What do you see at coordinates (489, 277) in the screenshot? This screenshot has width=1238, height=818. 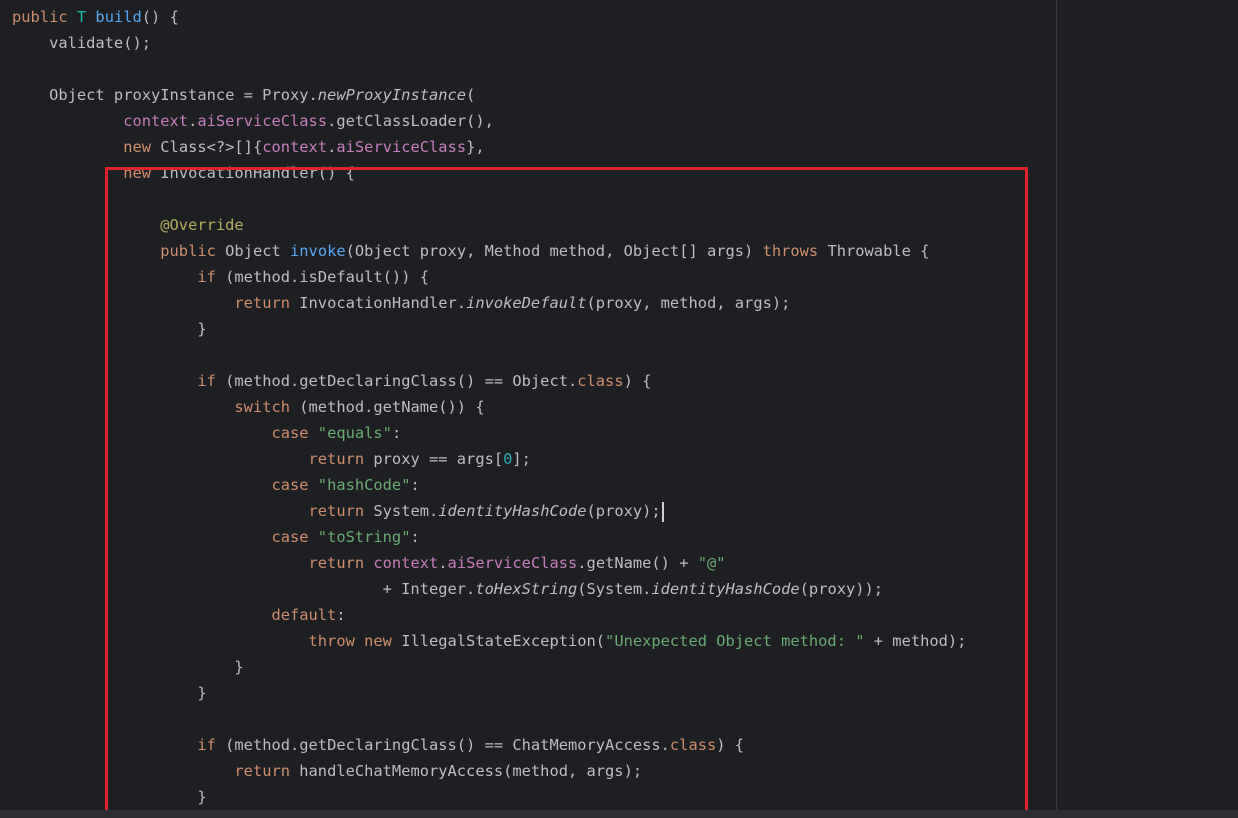 I see `code-line: if (method.isDefault()) {` at bounding box center [489, 277].